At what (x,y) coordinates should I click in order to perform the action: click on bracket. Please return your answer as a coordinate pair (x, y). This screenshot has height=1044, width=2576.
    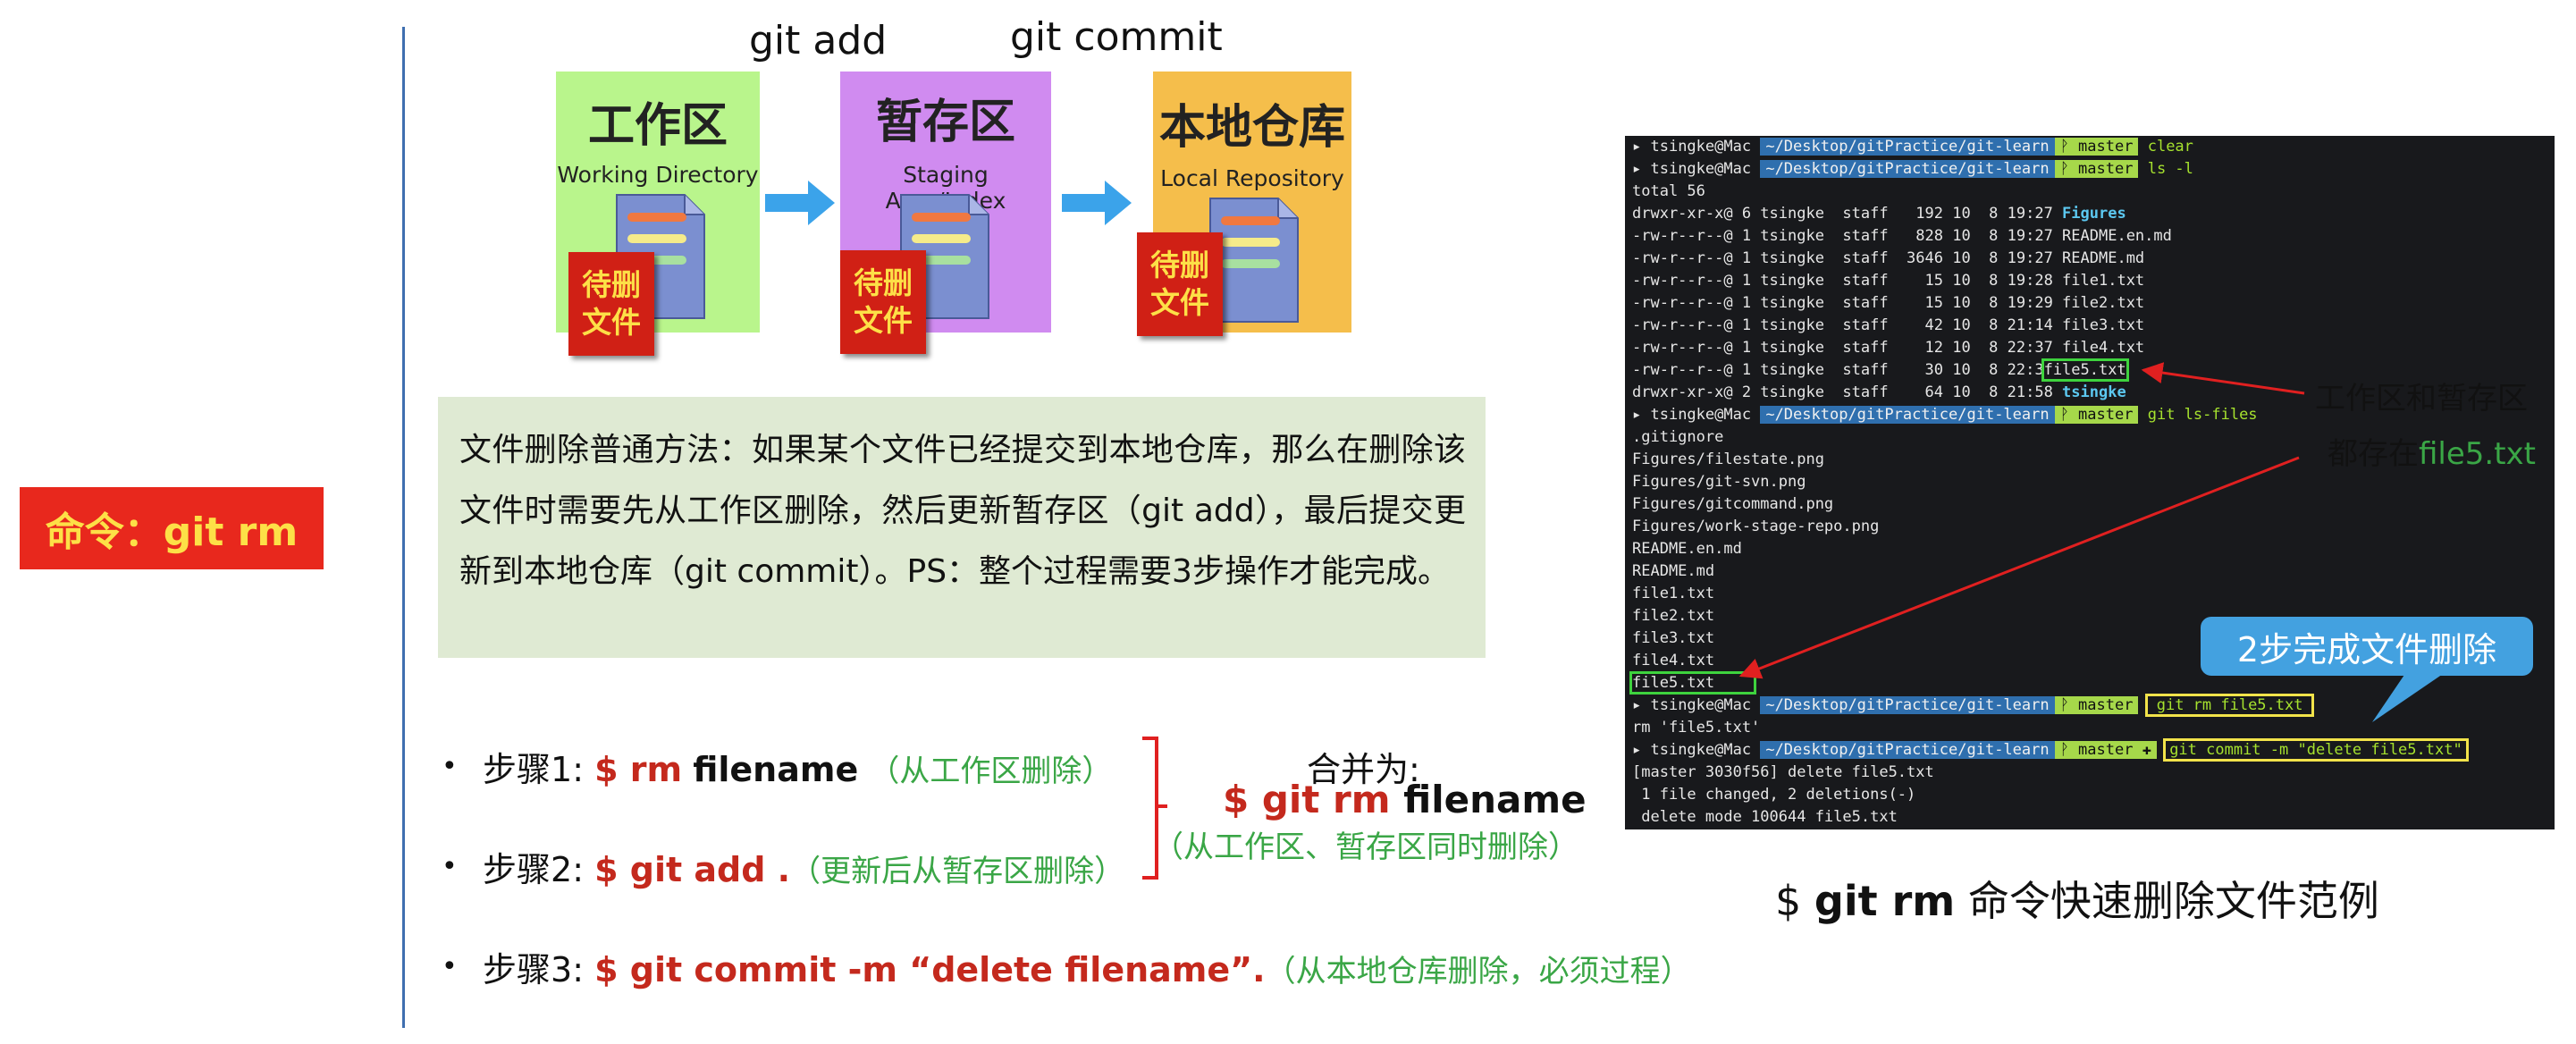
    Looking at the image, I should click on (1155, 808).